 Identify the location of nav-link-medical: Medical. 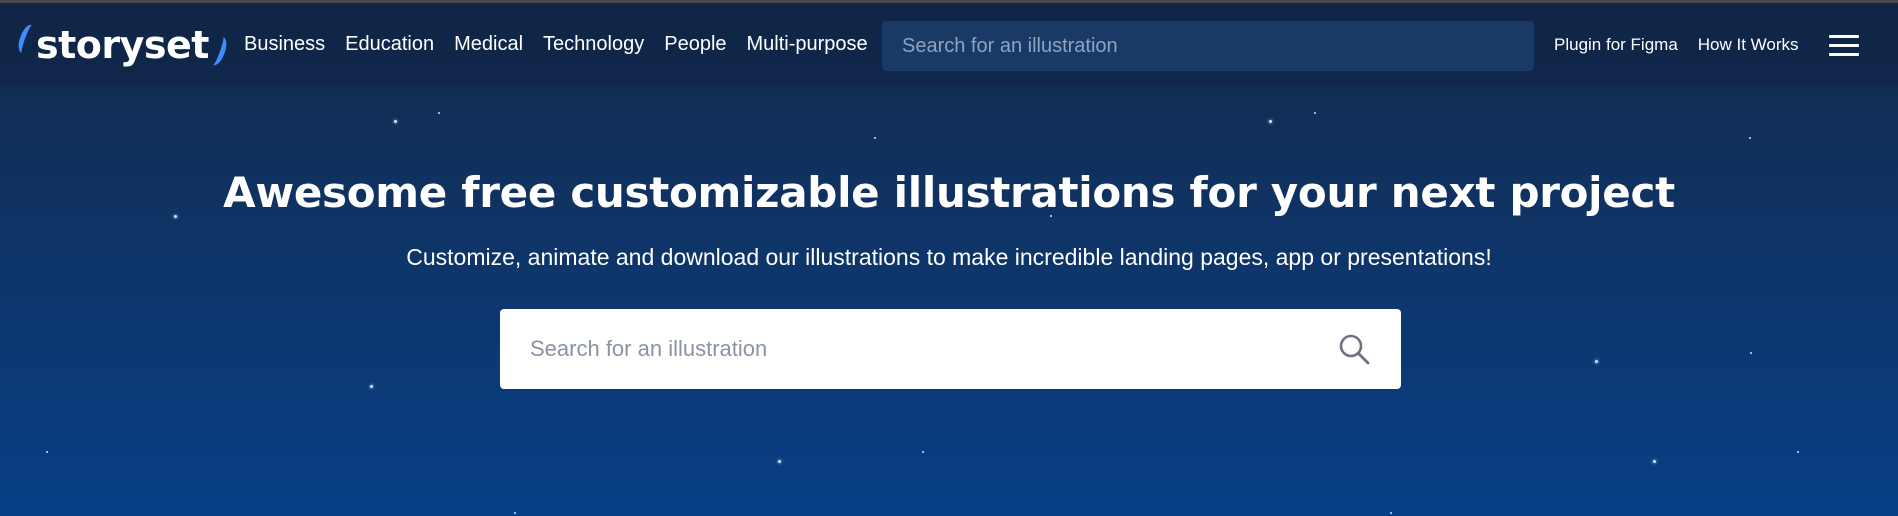
(488, 44).